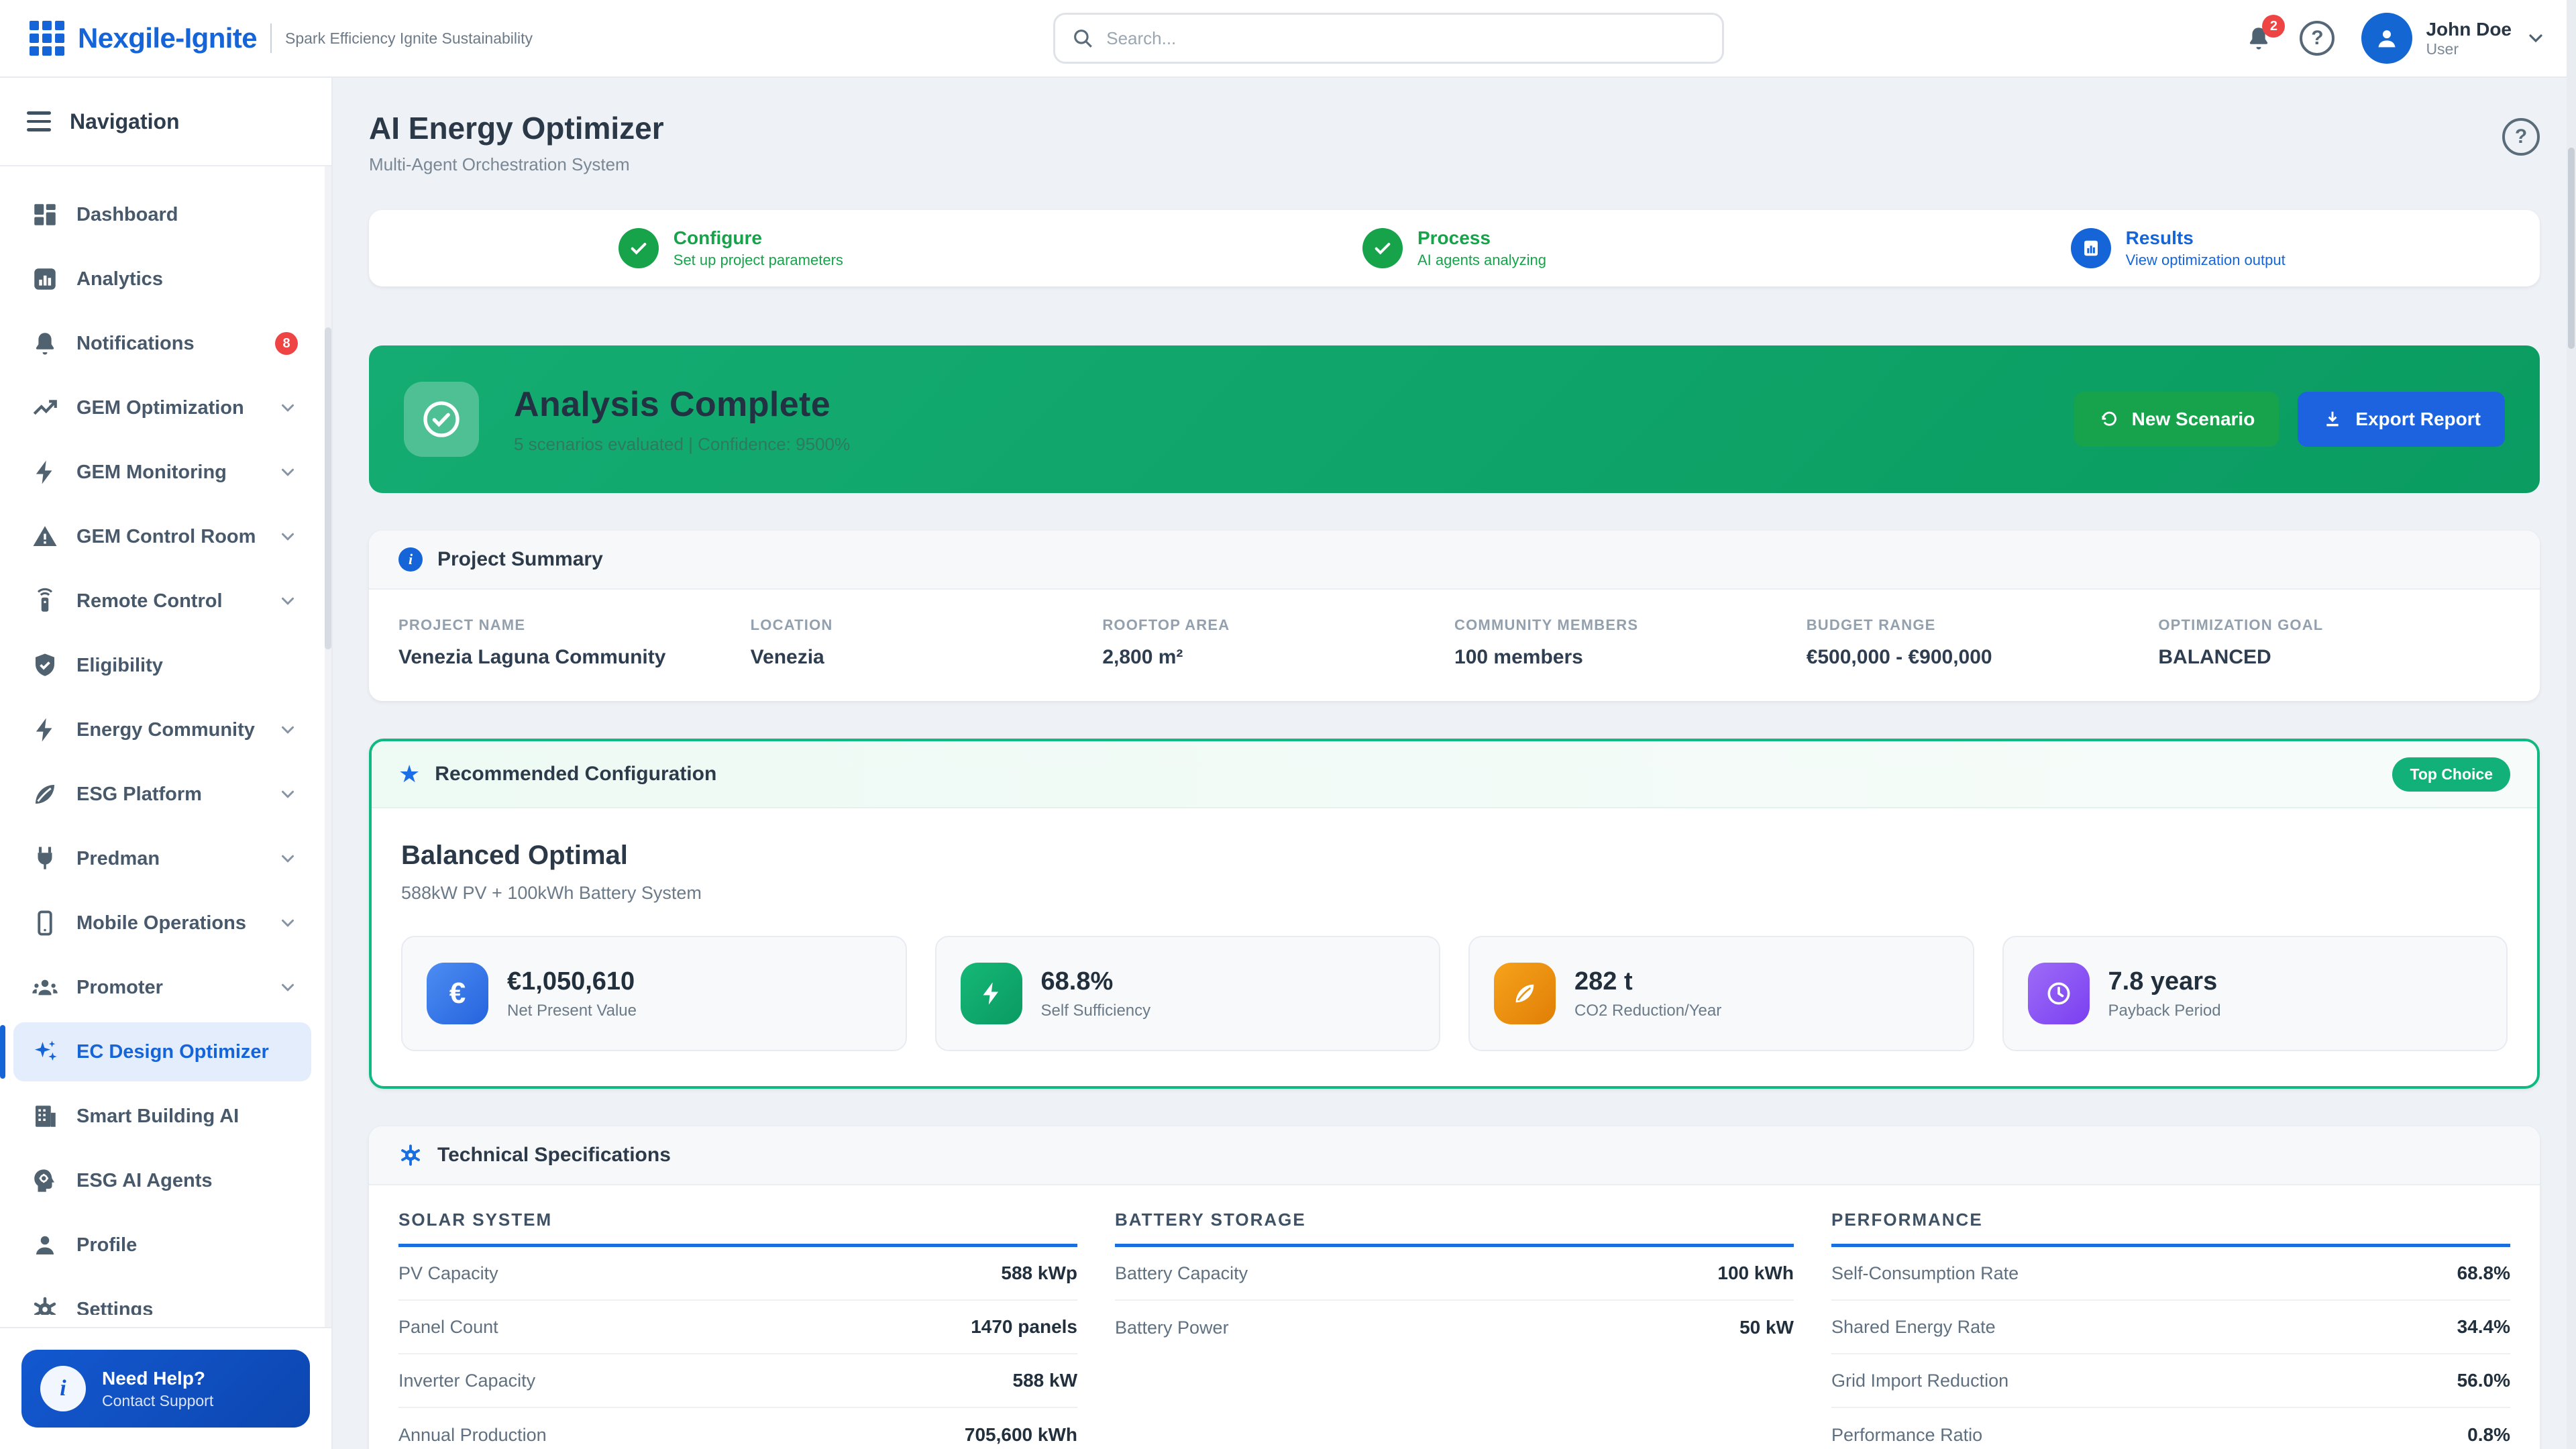 This screenshot has width=2576, height=1449. What do you see at coordinates (162, 729) in the screenshot?
I see `sidebar-item-energy-community: Energy Community` at bounding box center [162, 729].